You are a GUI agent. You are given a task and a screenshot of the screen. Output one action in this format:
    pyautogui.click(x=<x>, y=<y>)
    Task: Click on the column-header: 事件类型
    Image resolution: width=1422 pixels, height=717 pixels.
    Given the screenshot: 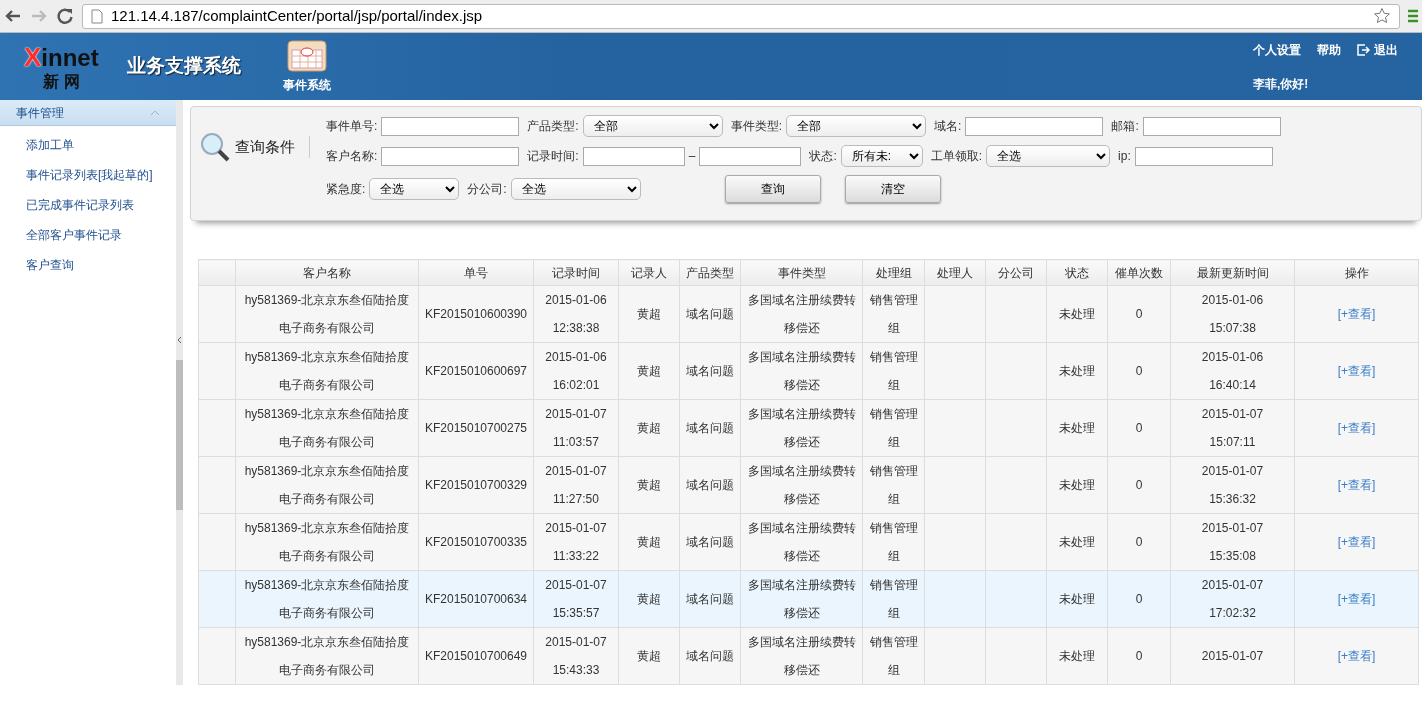 What is the action you would take?
    pyautogui.click(x=801, y=272)
    